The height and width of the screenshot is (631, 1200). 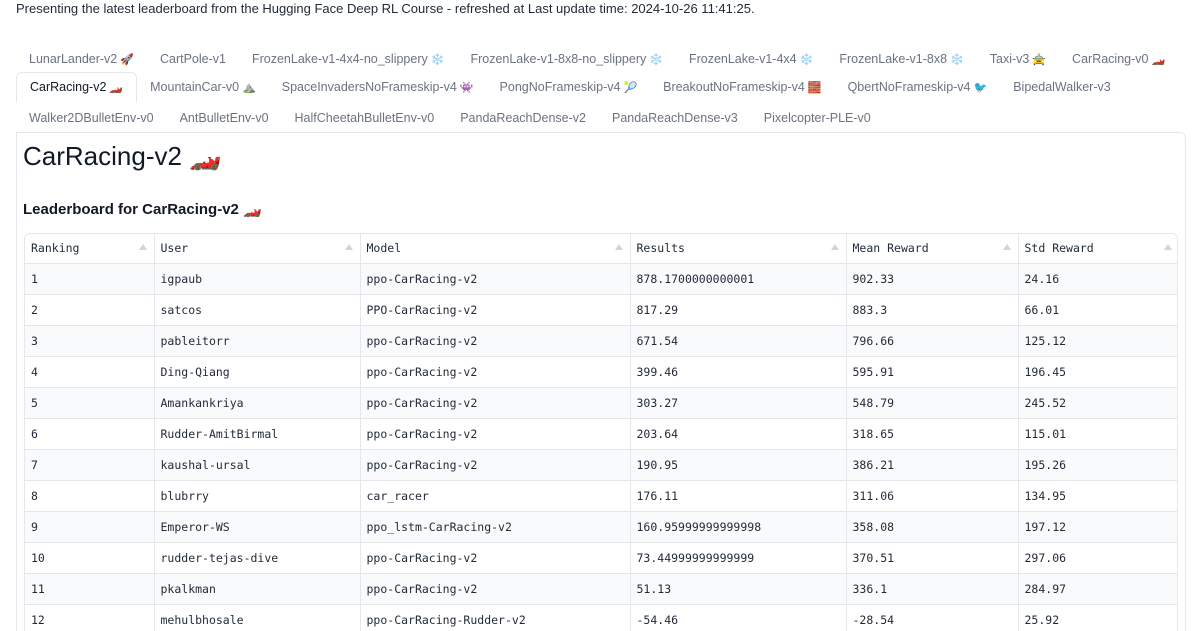 I want to click on table-cell-results: 817.29, so click(x=738, y=310).